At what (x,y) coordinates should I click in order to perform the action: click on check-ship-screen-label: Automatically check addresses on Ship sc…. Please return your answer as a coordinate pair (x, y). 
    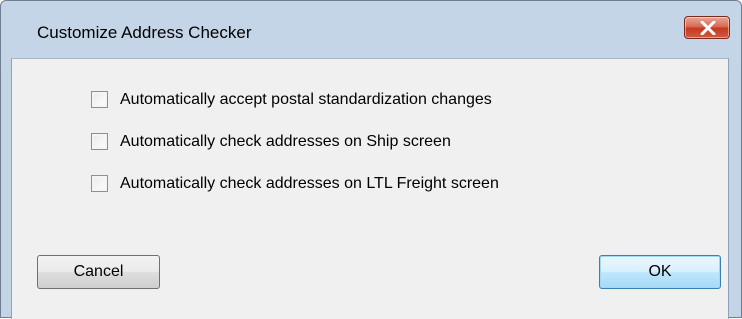
    Looking at the image, I should click on (285, 142).